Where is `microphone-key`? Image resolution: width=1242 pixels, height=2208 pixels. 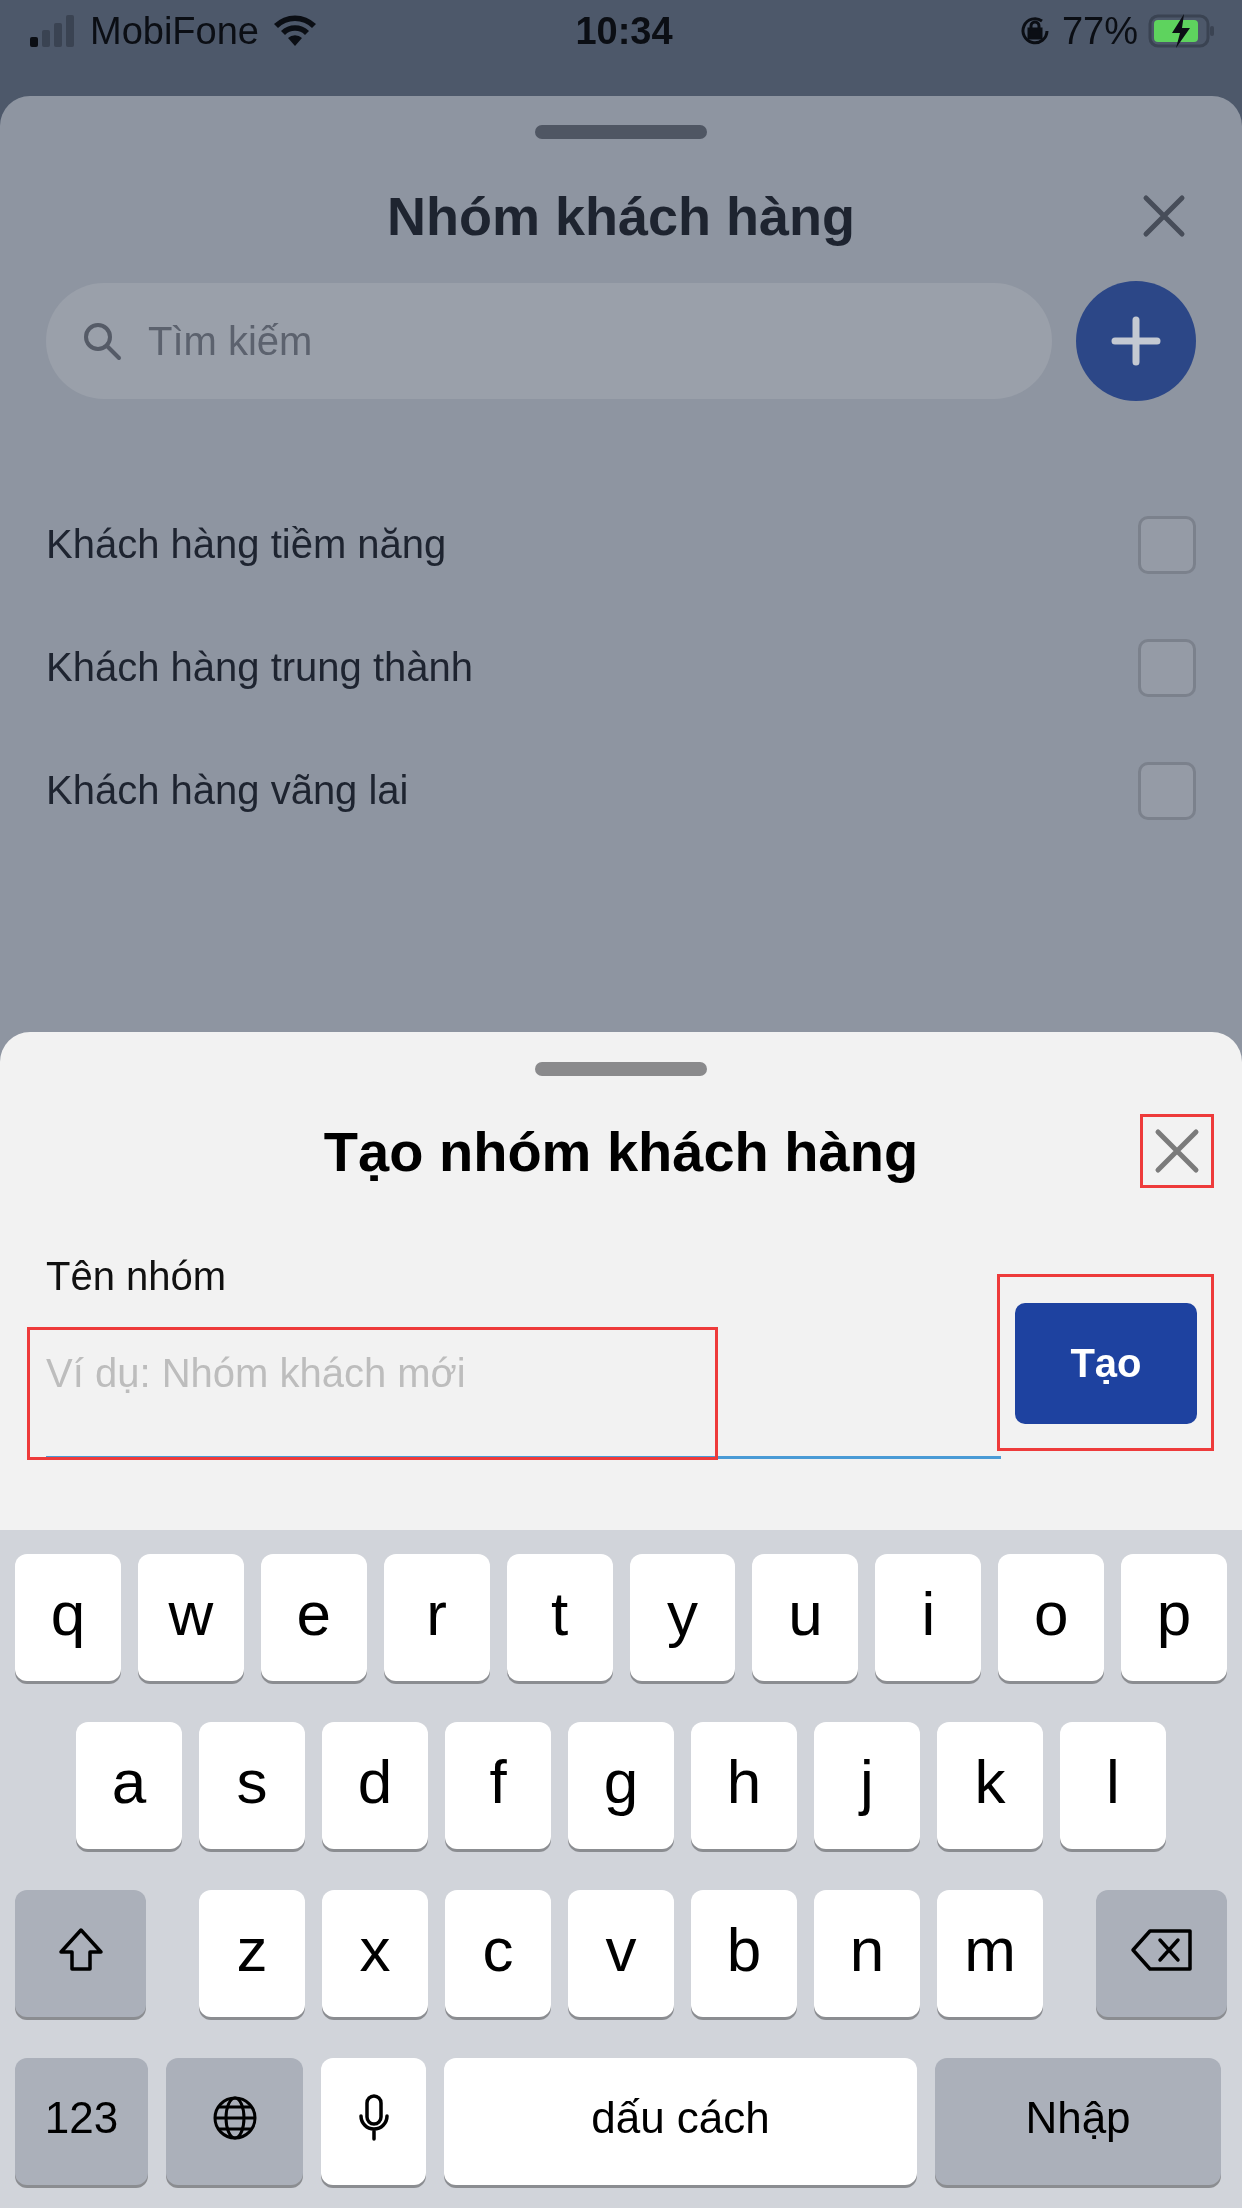
microphone-key is located at coordinates (373, 2121).